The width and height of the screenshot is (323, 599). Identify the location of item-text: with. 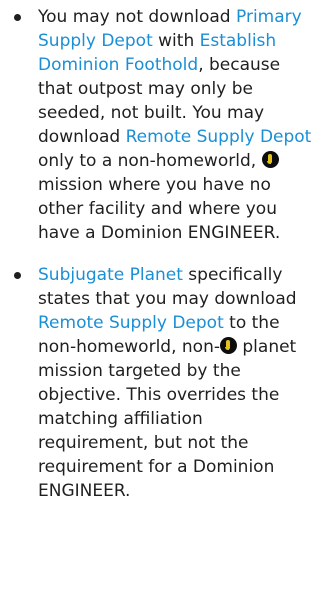
(176, 41).